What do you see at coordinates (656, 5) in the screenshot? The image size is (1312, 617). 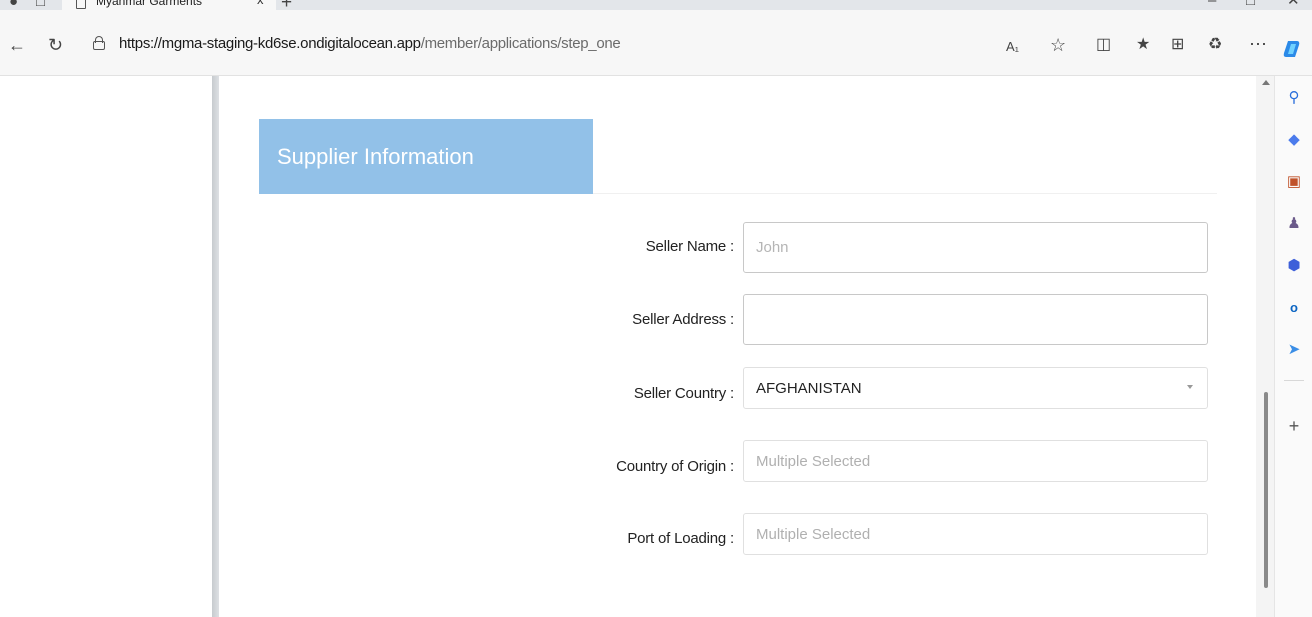 I see `tab-strip: ● □ Myanmar Garments x + – □ ✕` at bounding box center [656, 5].